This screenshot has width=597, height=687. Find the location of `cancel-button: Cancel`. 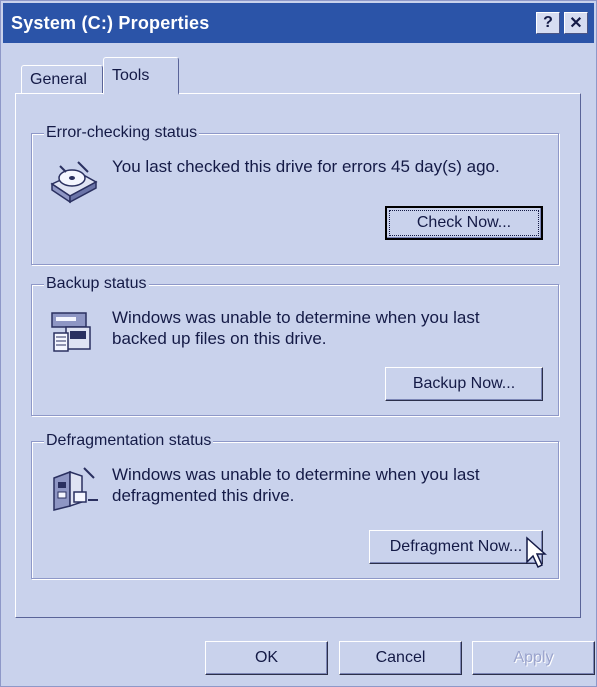

cancel-button: Cancel is located at coordinates (400, 658).